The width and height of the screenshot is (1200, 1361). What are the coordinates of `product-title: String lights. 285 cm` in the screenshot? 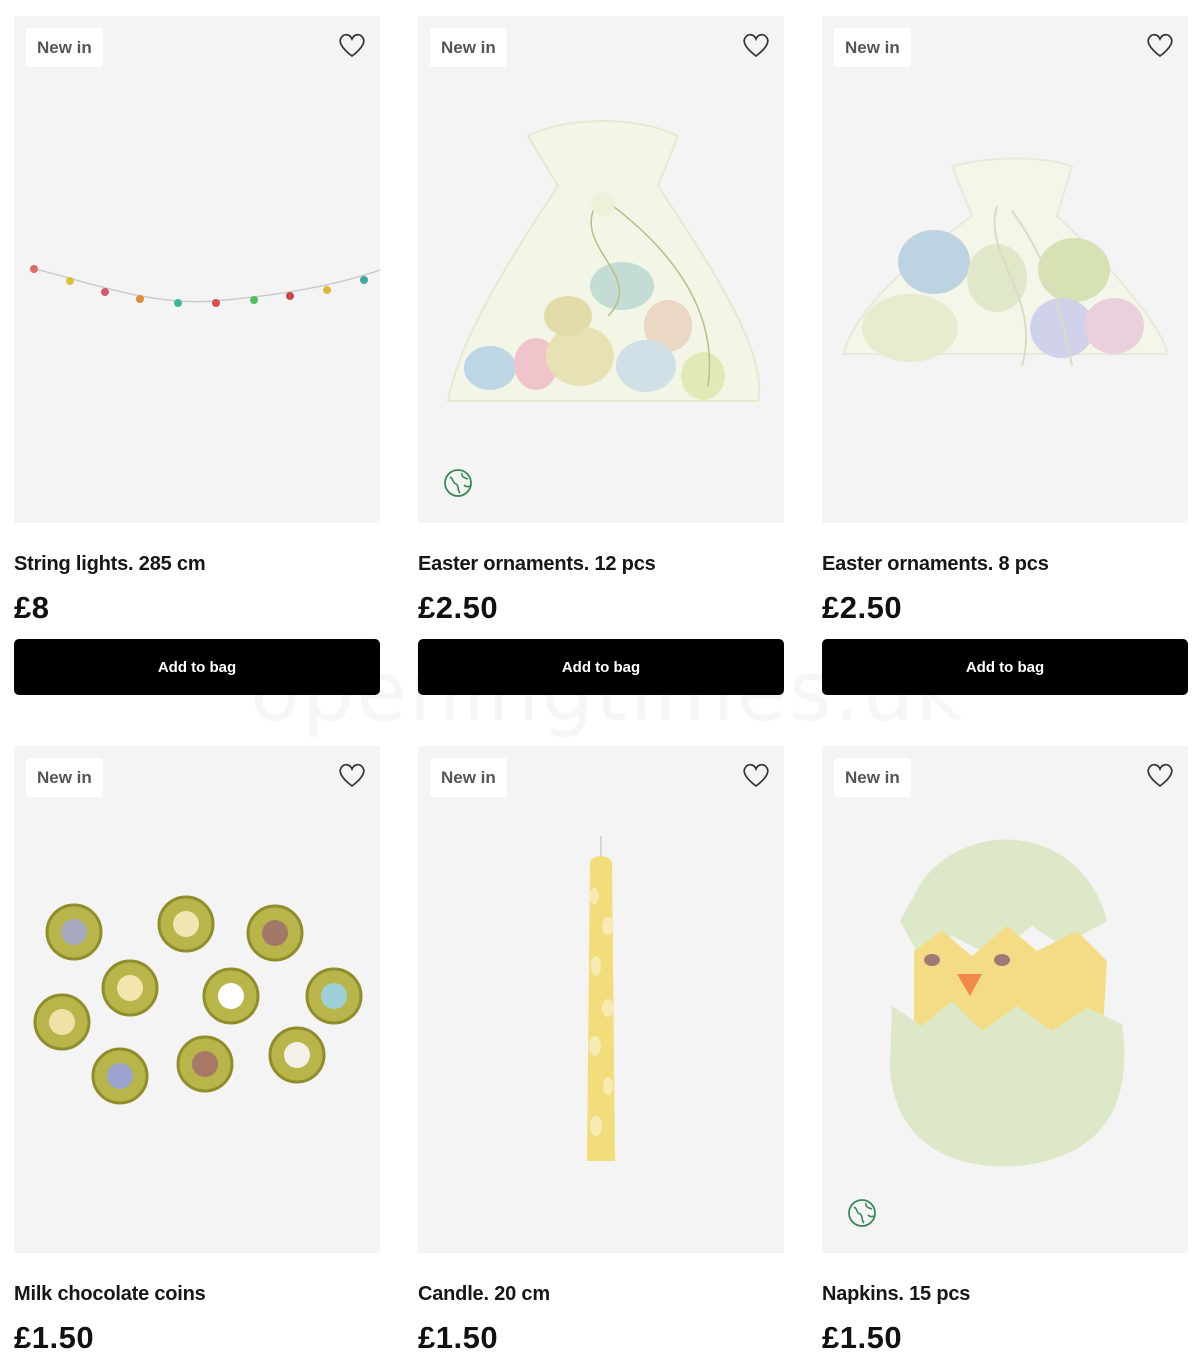 It's located at (110, 564).